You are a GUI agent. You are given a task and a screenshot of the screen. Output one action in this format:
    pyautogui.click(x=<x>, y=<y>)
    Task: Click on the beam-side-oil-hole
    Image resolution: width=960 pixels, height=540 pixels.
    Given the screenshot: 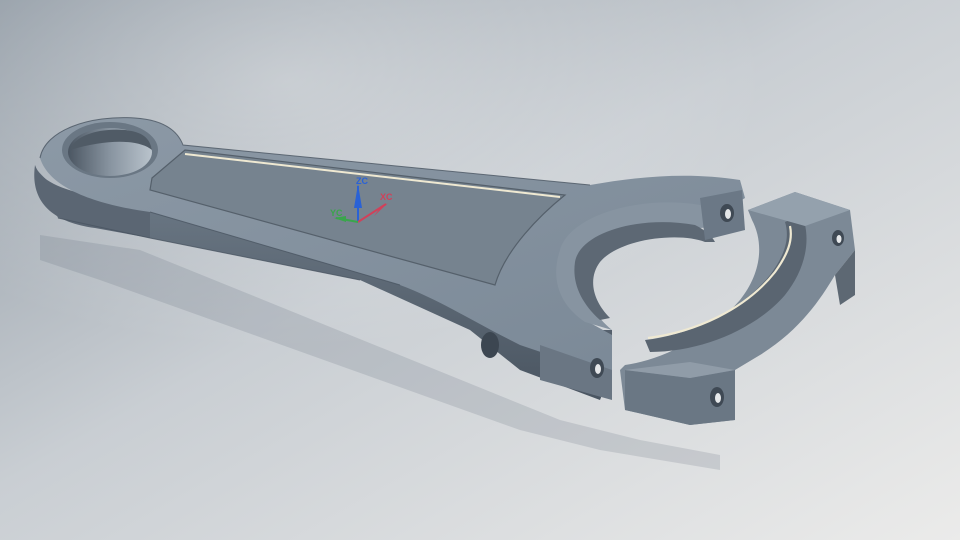 What is the action you would take?
    pyautogui.click(x=490, y=345)
    